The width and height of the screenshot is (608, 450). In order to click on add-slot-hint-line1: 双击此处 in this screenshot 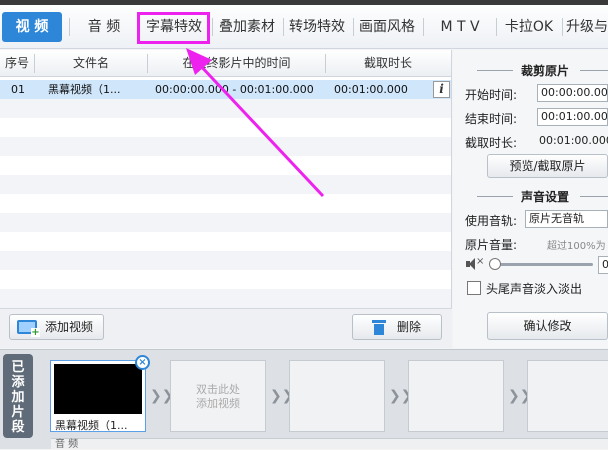, I will do `click(218, 389)`.